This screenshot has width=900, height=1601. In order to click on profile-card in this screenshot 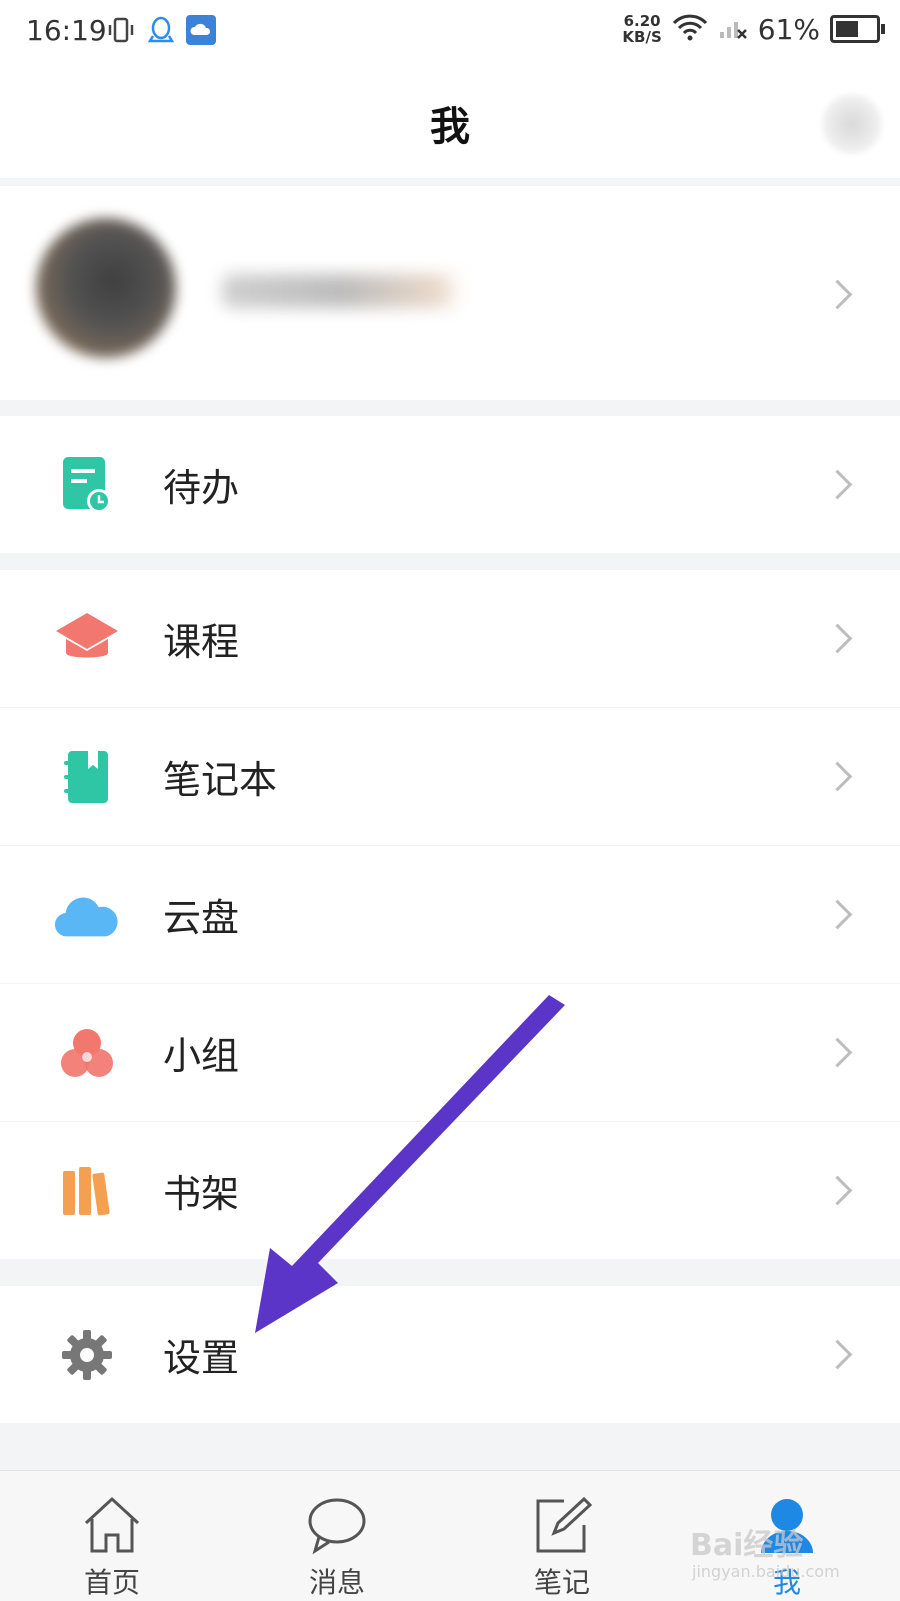, I will do `click(450, 293)`.